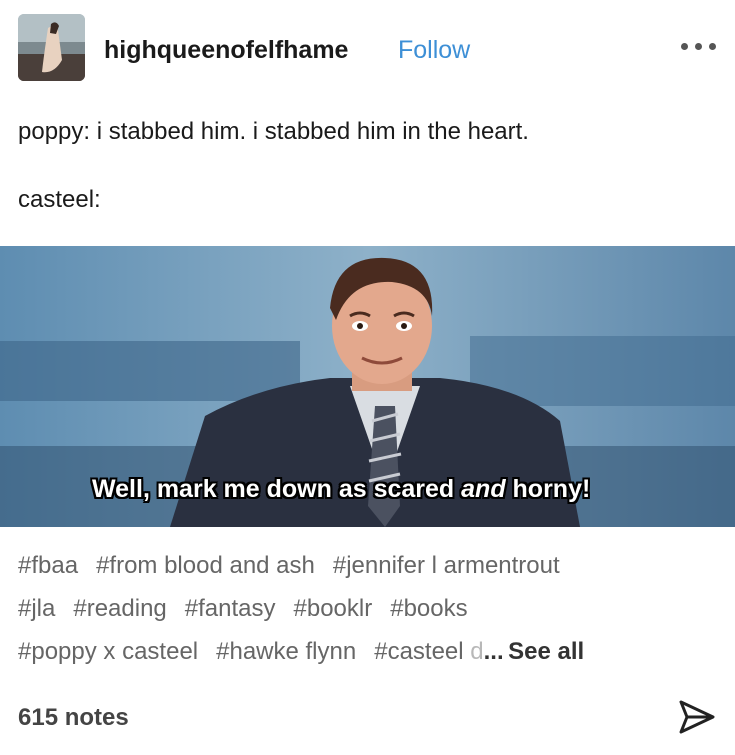 This screenshot has width=735, height=755. Describe the element at coordinates (428, 652) in the screenshot. I see `tag-link-truncated: #casteel d` at that location.